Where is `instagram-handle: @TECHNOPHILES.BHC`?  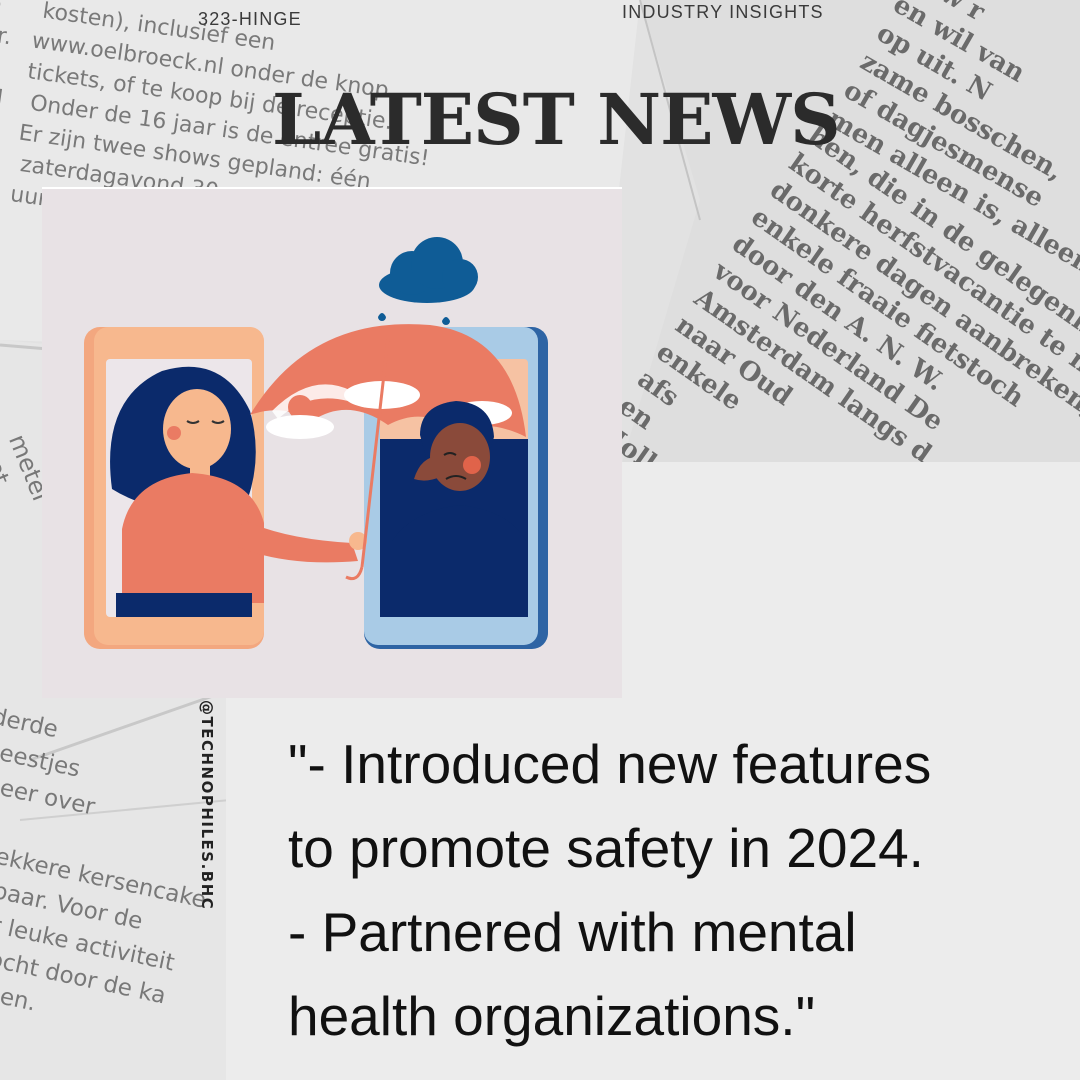 instagram-handle: @TECHNOPHILES.BHC is located at coordinates (207, 805).